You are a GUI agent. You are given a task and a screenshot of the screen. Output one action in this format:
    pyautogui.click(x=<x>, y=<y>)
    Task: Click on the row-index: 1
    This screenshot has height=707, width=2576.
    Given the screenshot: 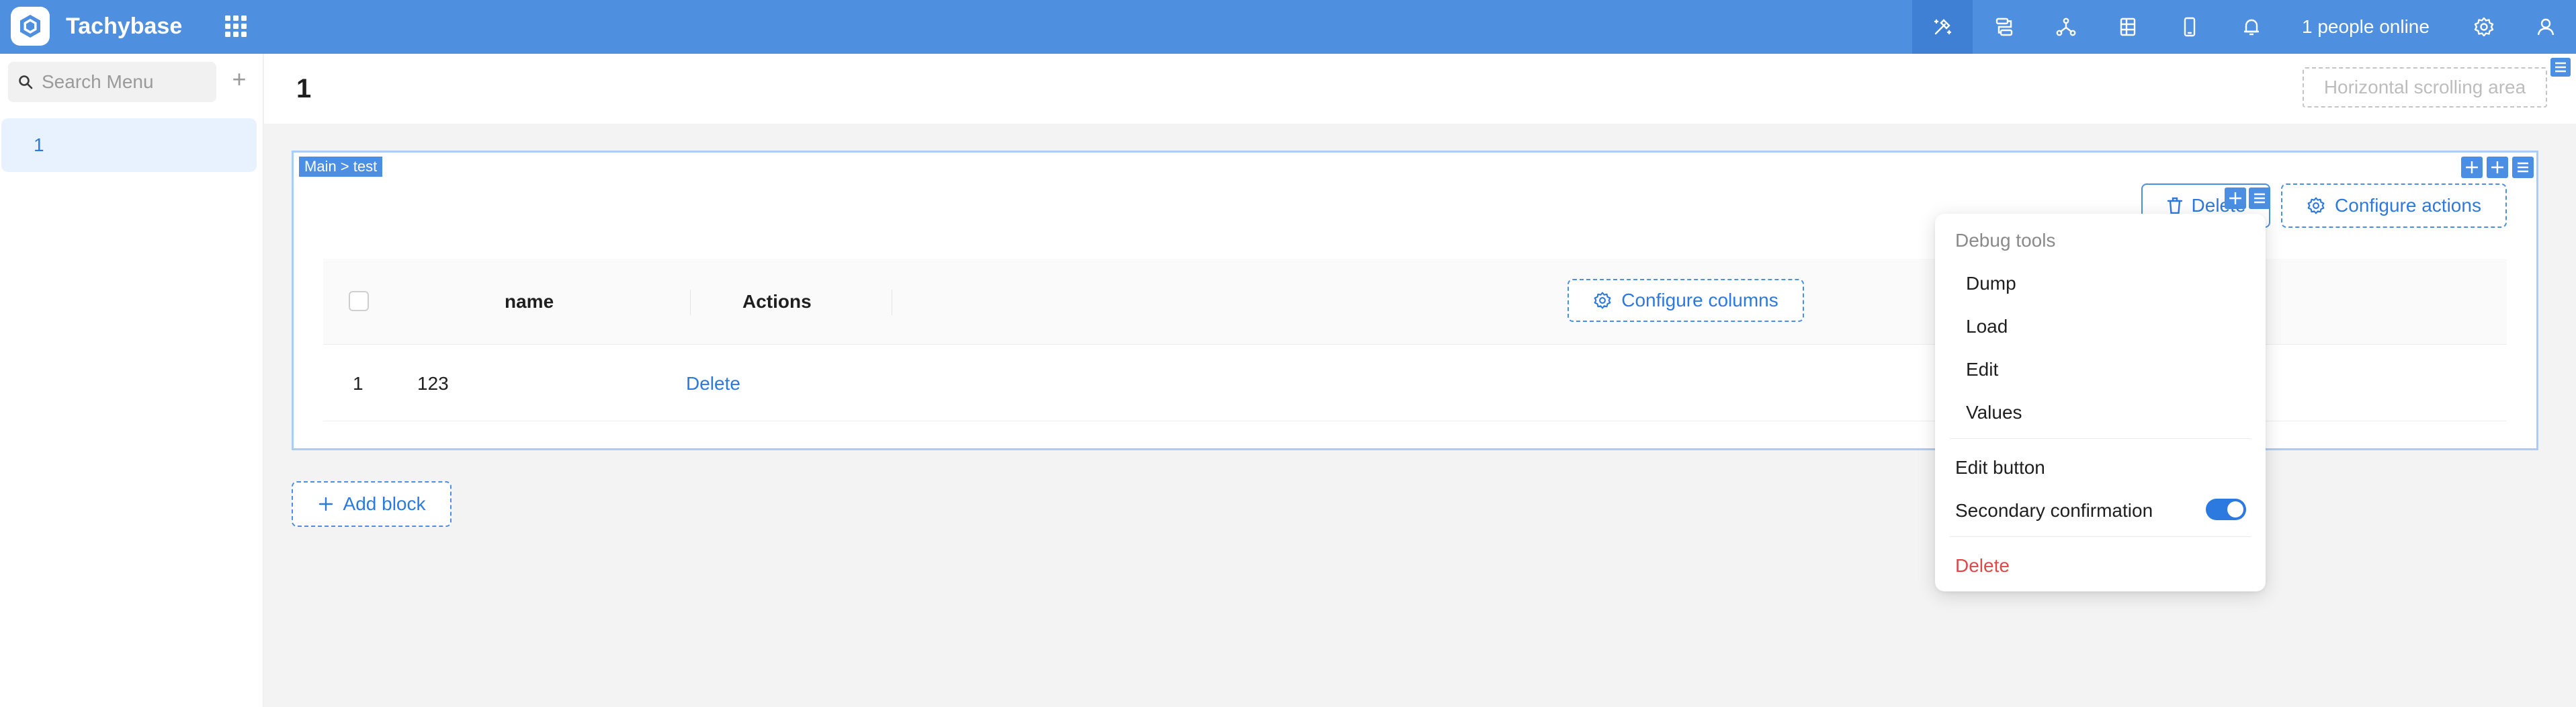 What is the action you would take?
    pyautogui.click(x=358, y=384)
    